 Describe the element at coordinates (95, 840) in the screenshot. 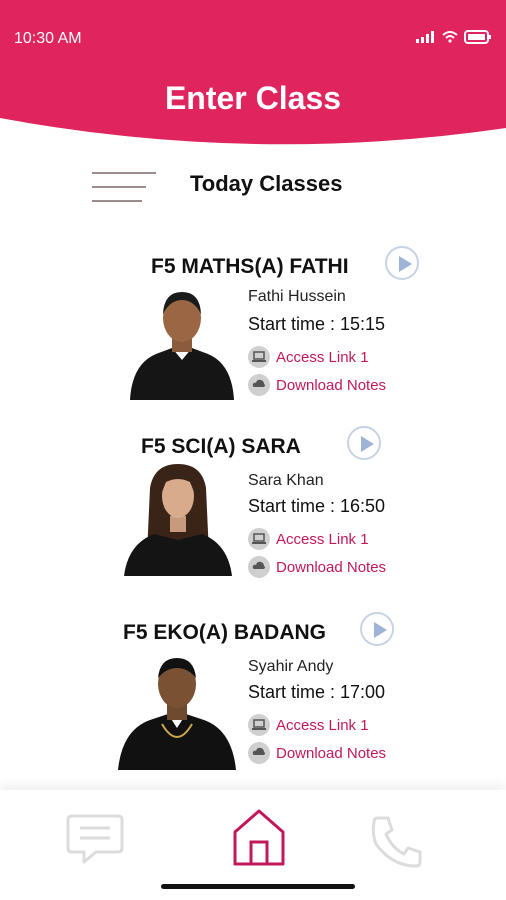

I see `chat-icon` at that location.